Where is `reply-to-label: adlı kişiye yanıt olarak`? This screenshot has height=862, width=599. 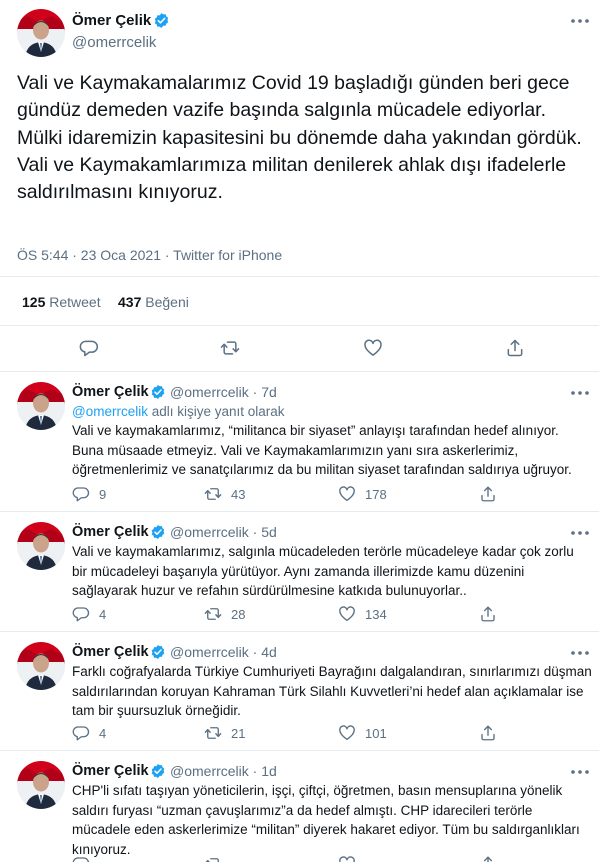 reply-to-label: adlı kişiye yanıt olarak is located at coordinates (216, 411).